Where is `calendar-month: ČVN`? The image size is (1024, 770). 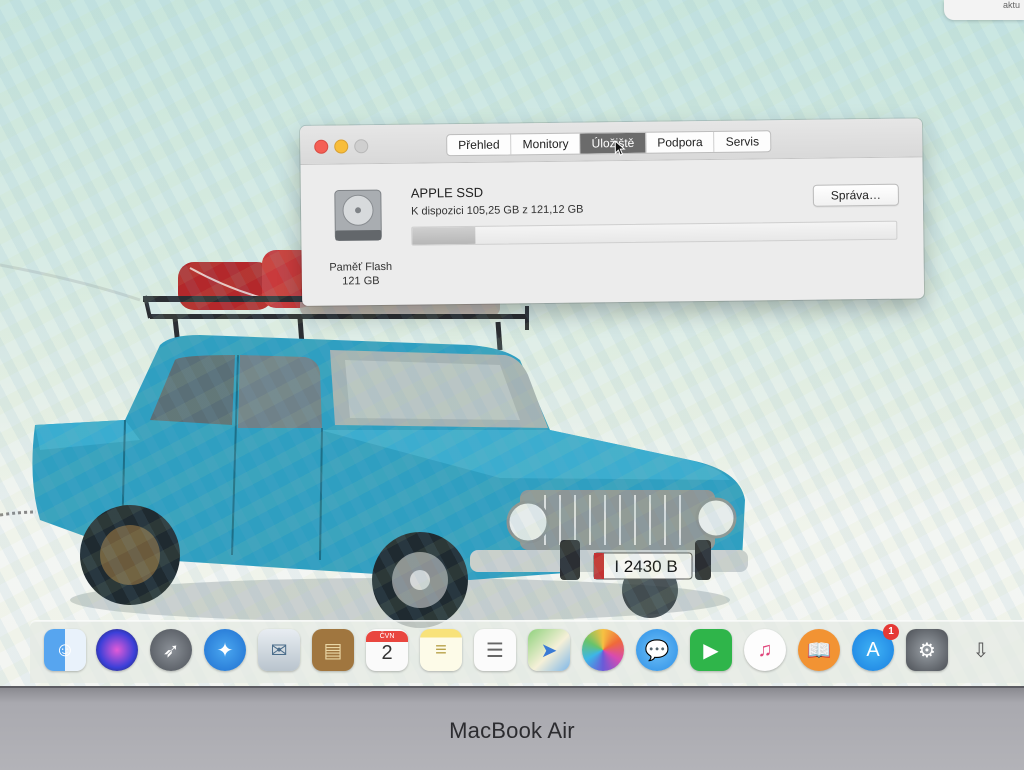 calendar-month: ČVN is located at coordinates (387, 636).